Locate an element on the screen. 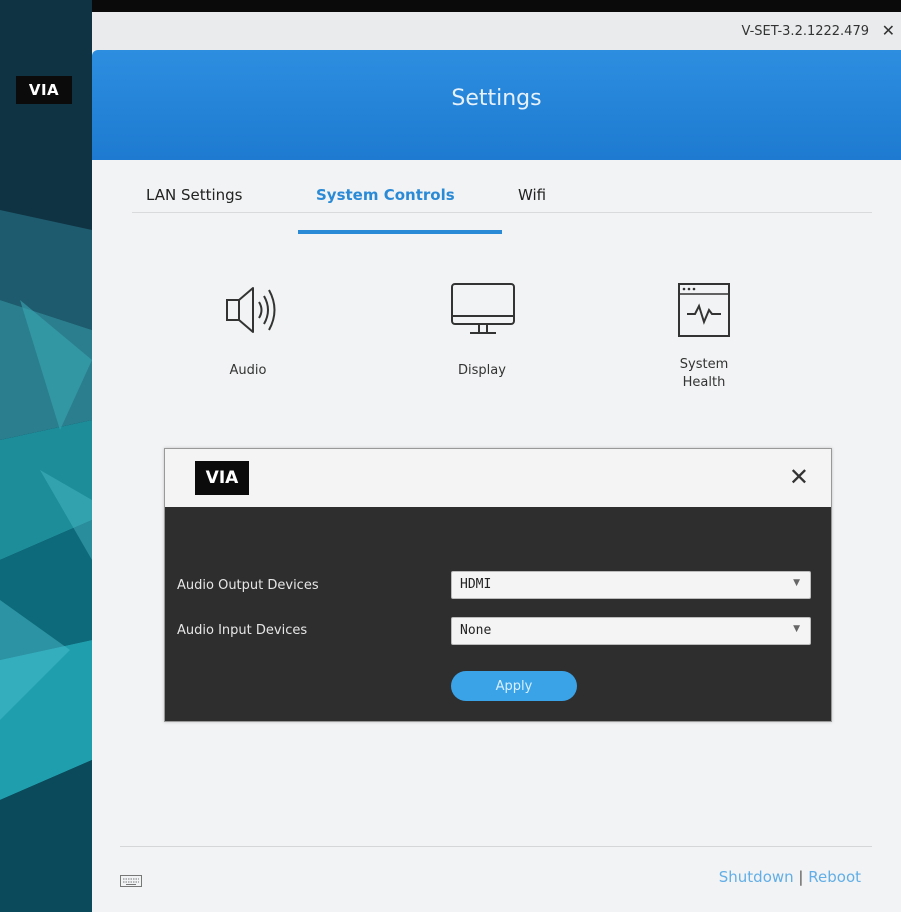  shutdown-link: Shutdown is located at coordinates (756, 877).